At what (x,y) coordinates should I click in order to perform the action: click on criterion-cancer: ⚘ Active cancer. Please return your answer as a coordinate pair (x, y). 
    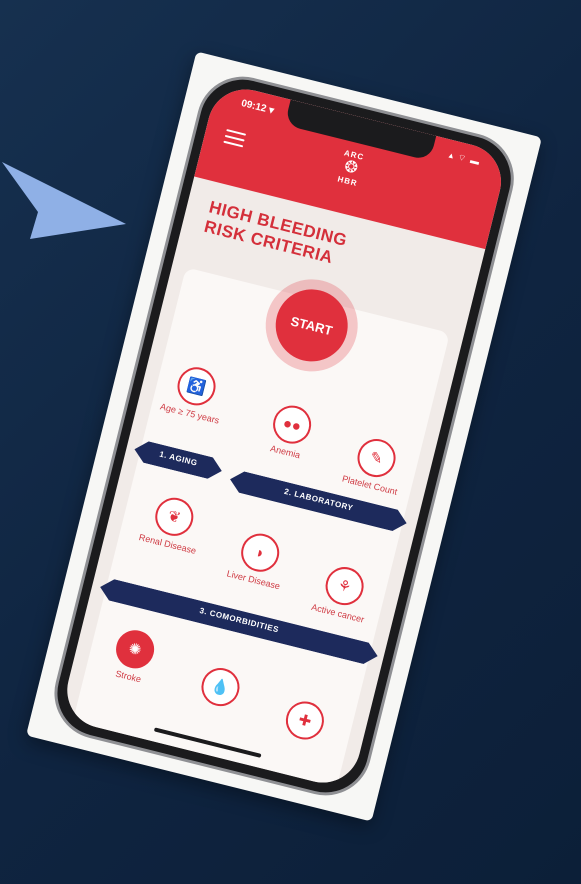
    Looking at the image, I should click on (342, 593).